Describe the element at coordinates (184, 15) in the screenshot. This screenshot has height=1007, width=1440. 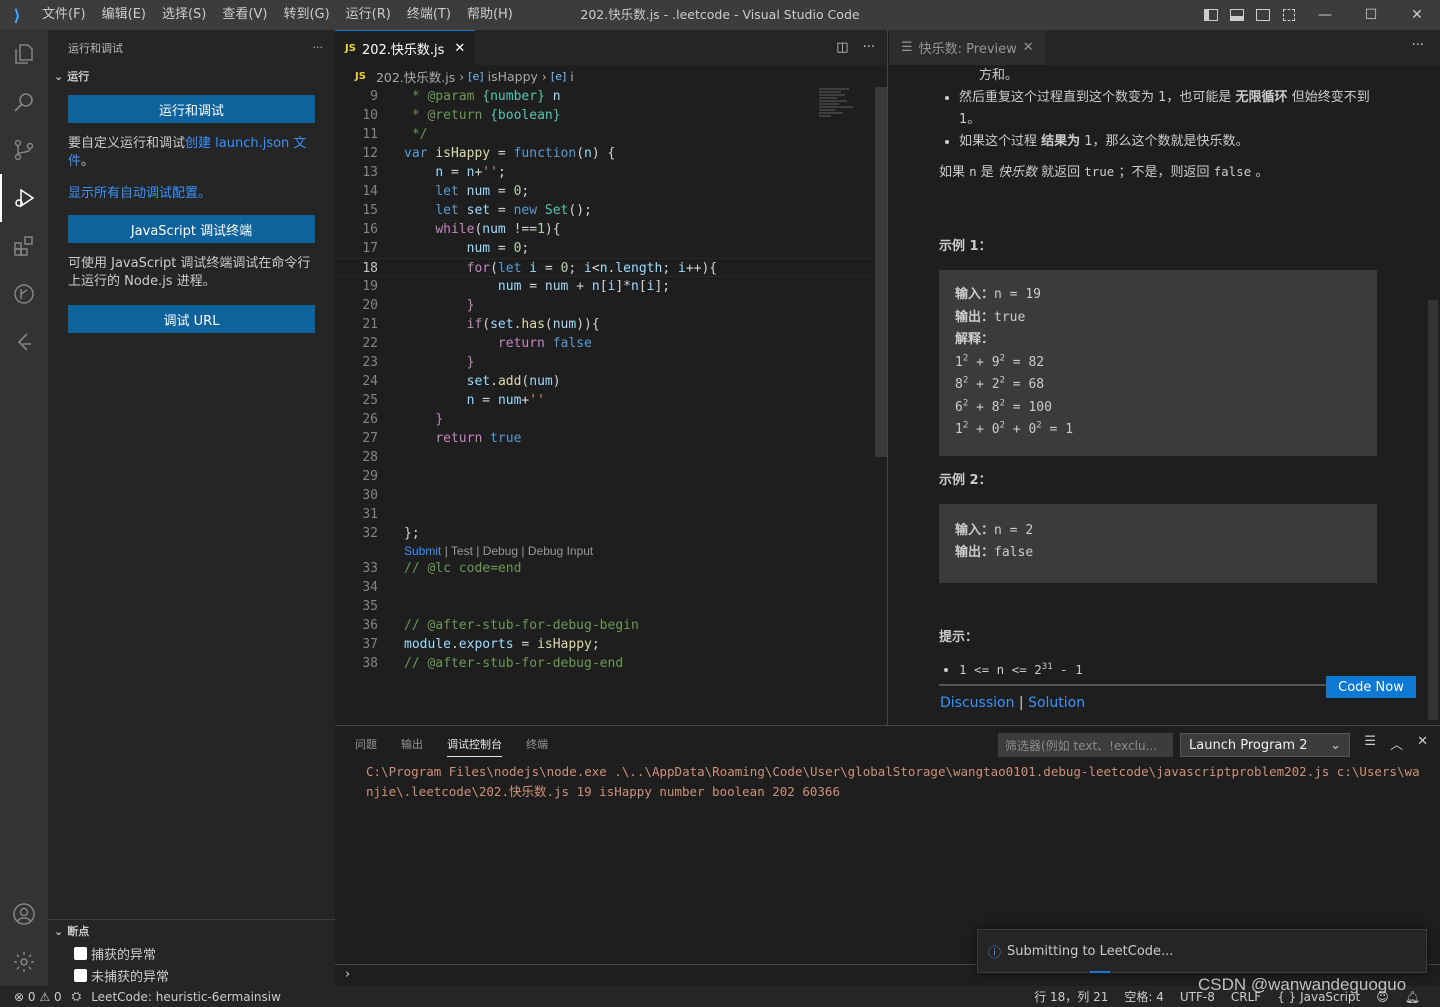
I see `menu-selection: 选择(S)` at that location.